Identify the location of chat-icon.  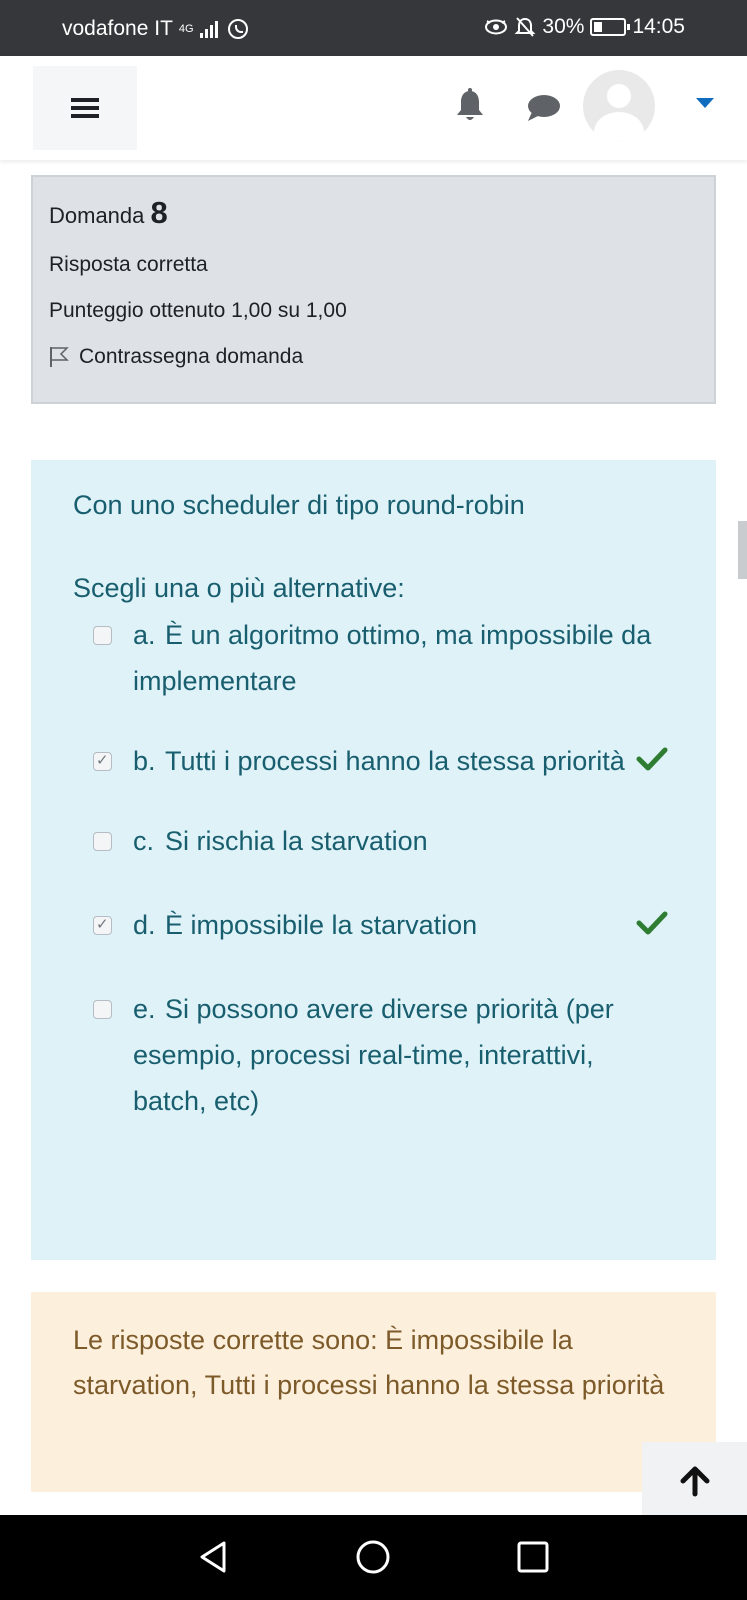
(544, 108).